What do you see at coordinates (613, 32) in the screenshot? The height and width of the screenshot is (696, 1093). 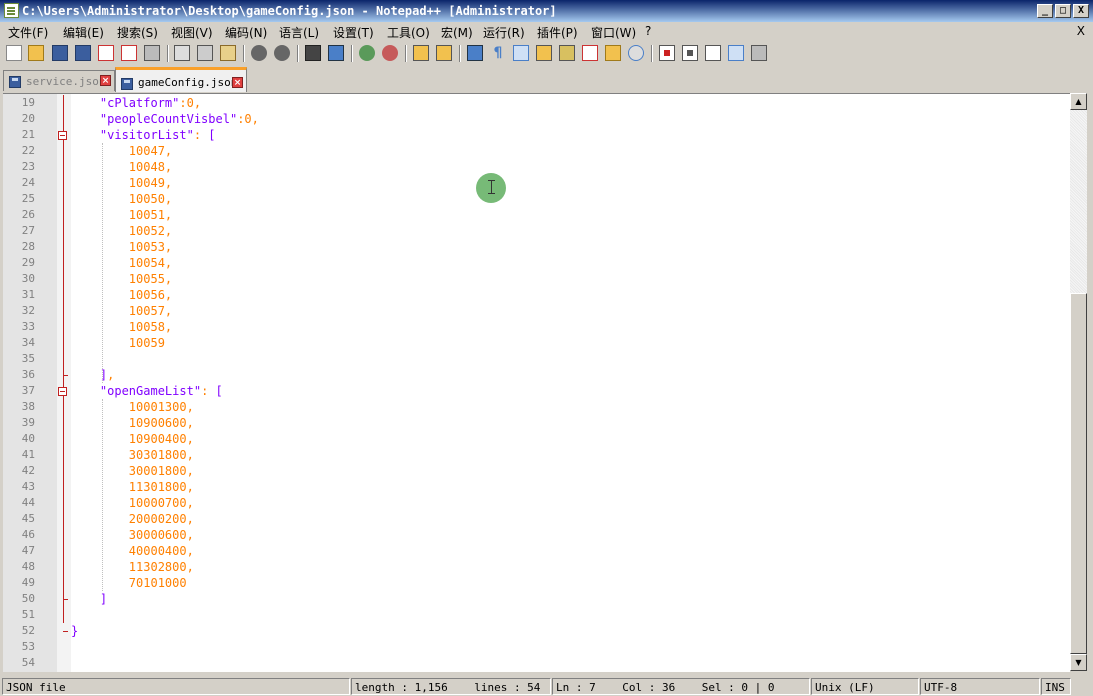 I see `menu-window: 窗口(W)` at bounding box center [613, 32].